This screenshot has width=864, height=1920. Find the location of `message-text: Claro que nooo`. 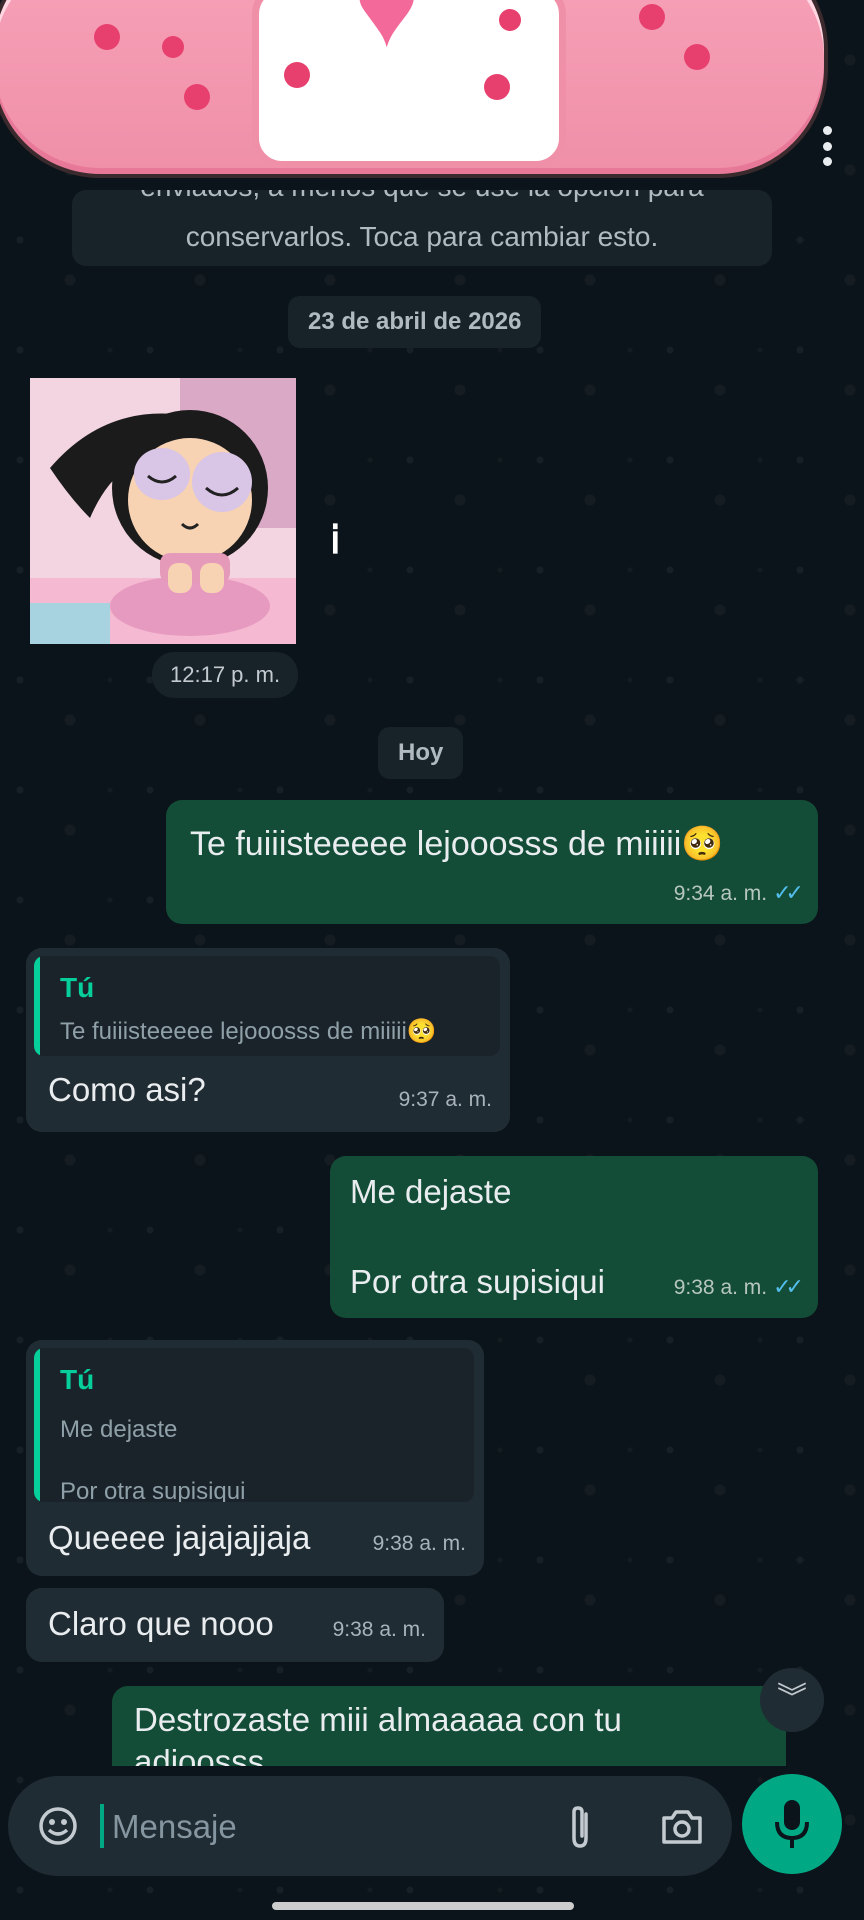

message-text: Claro que nooo is located at coordinates (161, 1623).